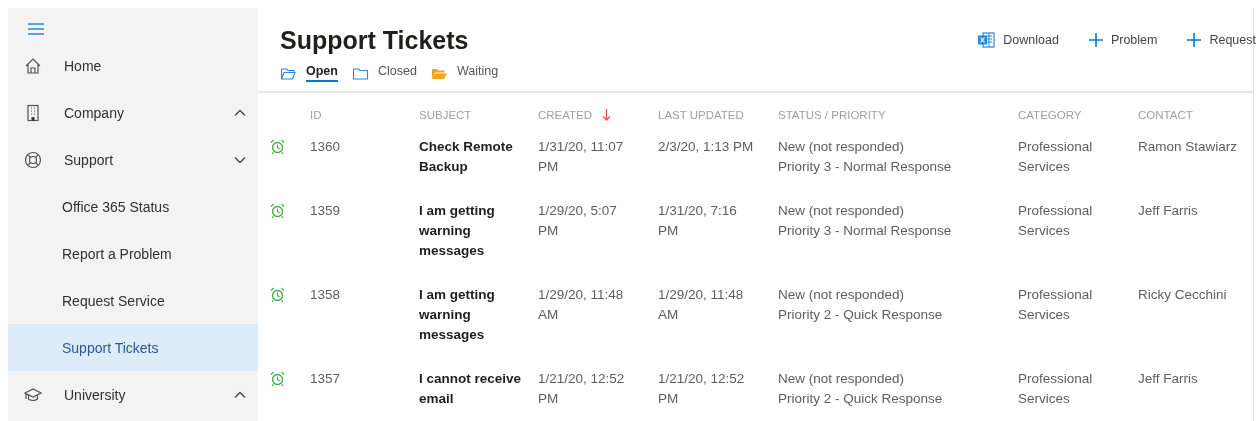 The height and width of the screenshot is (421, 1256). Describe the element at coordinates (33, 112) in the screenshot. I see `building-icon` at that location.